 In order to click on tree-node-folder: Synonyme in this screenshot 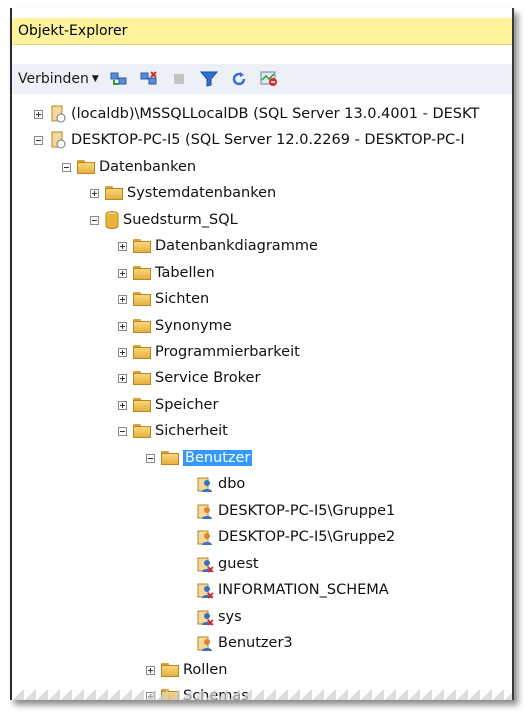, I will do `click(175, 326)`.